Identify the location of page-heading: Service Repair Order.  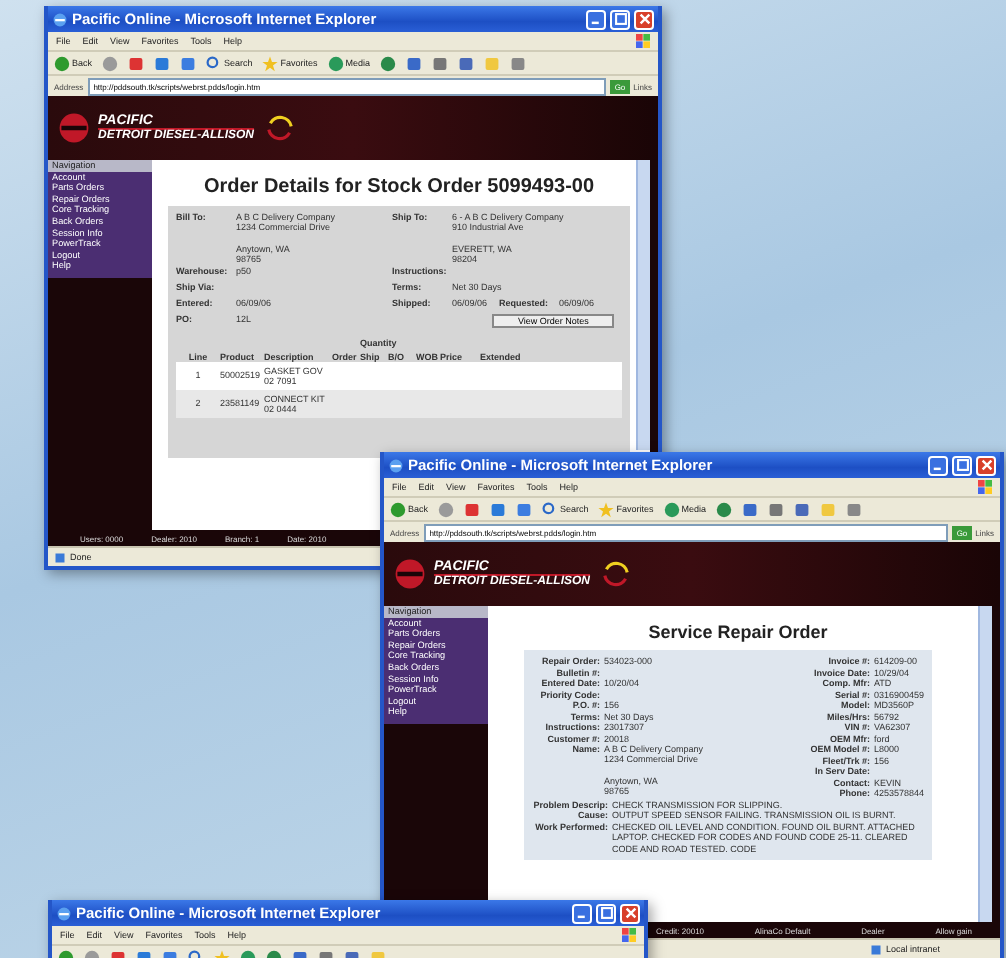
(738, 633).